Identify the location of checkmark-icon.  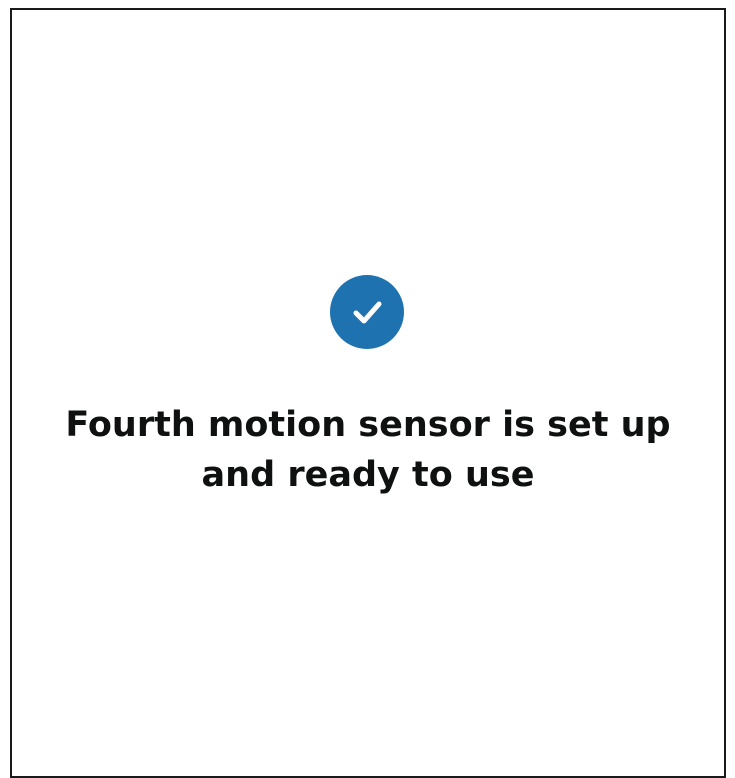
(367, 312).